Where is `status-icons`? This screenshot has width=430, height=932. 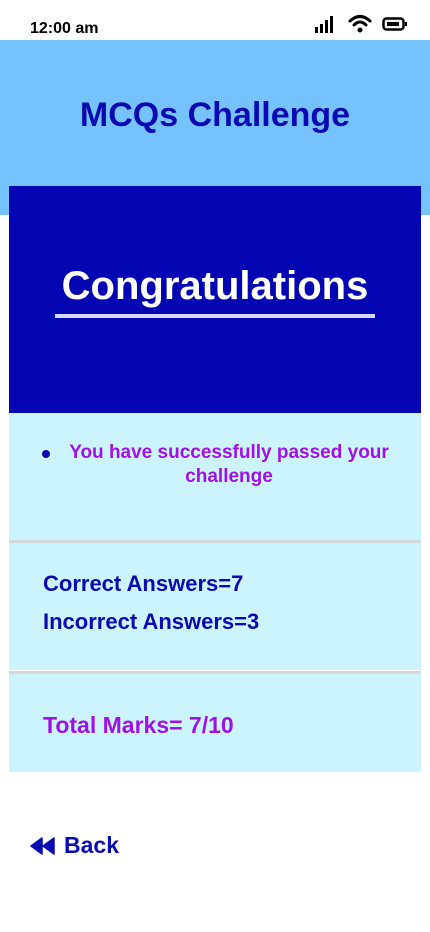 status-icons is located at coordinates (361, 24).